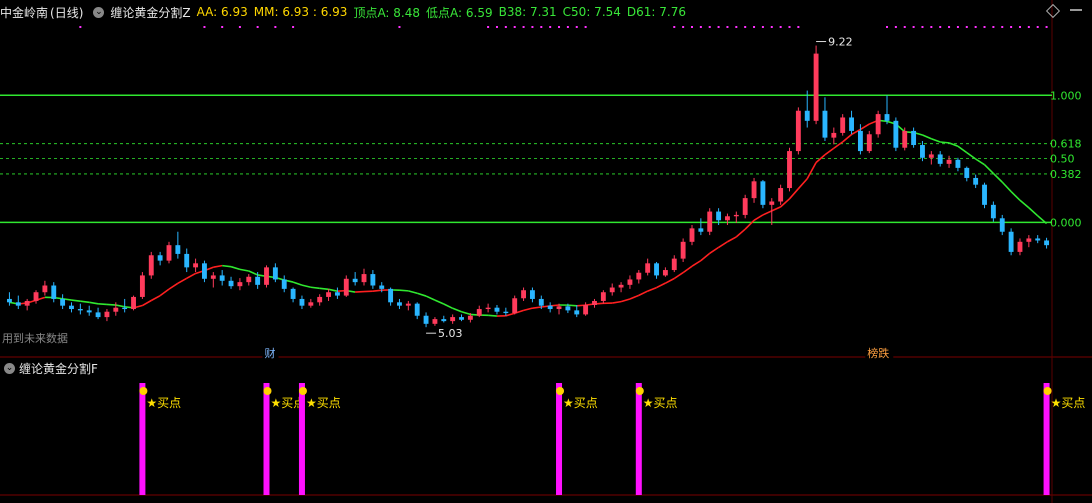  I want to click on value-aa: AA: 6.93, so click(222, 12).